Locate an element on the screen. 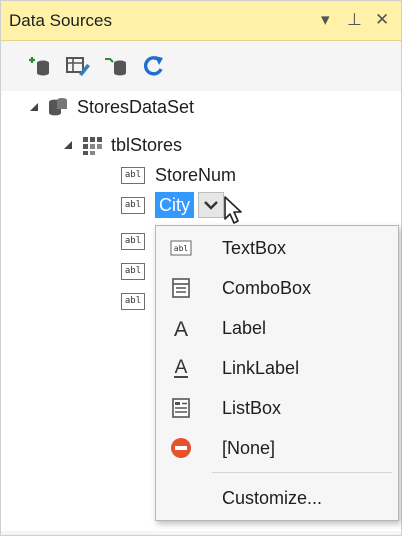 This screenshot has height=536, width=402. field-control-dropdown-button is located at coordinates (211, 205).